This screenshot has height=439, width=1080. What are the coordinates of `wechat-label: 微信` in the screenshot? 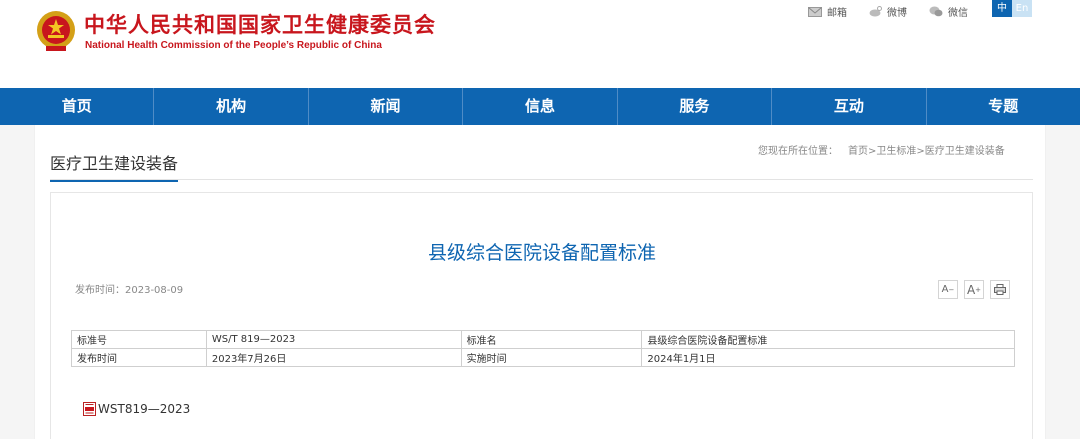 It's located at (958, 13).